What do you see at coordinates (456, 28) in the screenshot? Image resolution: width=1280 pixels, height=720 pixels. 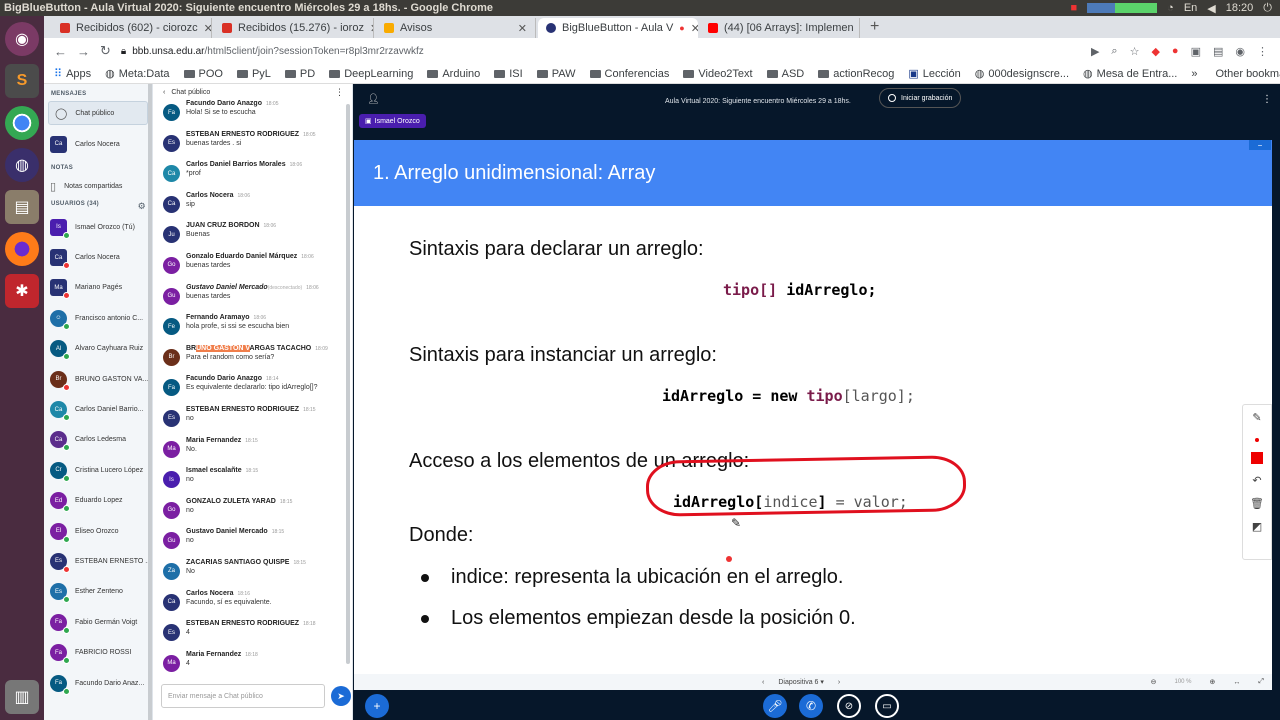 I see `tab-avisos: Avisos ✕` at bounding box center [456, 28].